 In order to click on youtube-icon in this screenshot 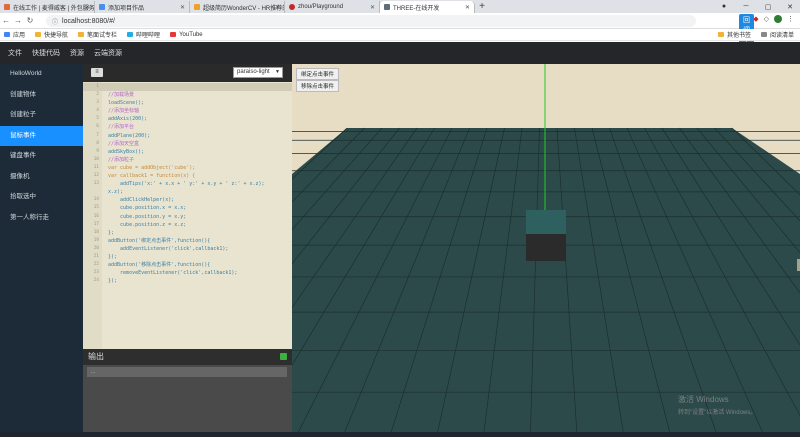, I will do `click(173, 34)`.